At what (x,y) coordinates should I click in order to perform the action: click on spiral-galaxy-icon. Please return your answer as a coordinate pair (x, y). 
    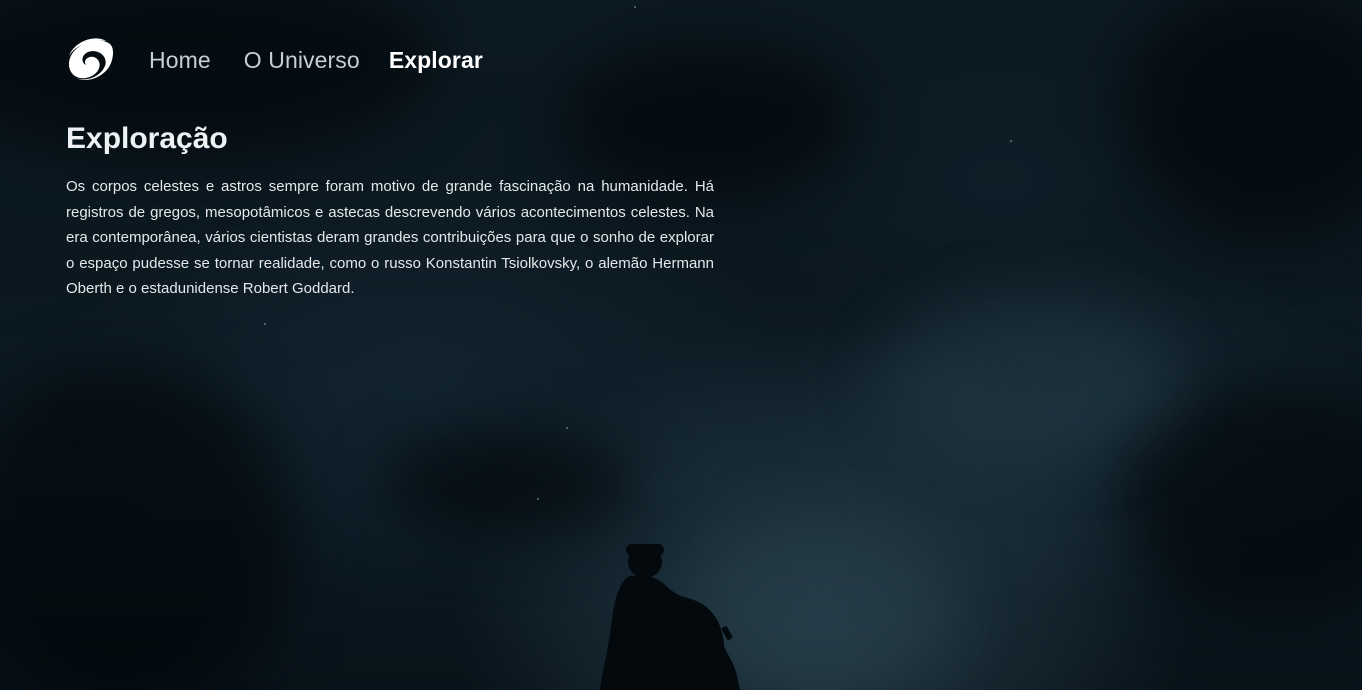
    Looking at the image, I should click on (91, 60).